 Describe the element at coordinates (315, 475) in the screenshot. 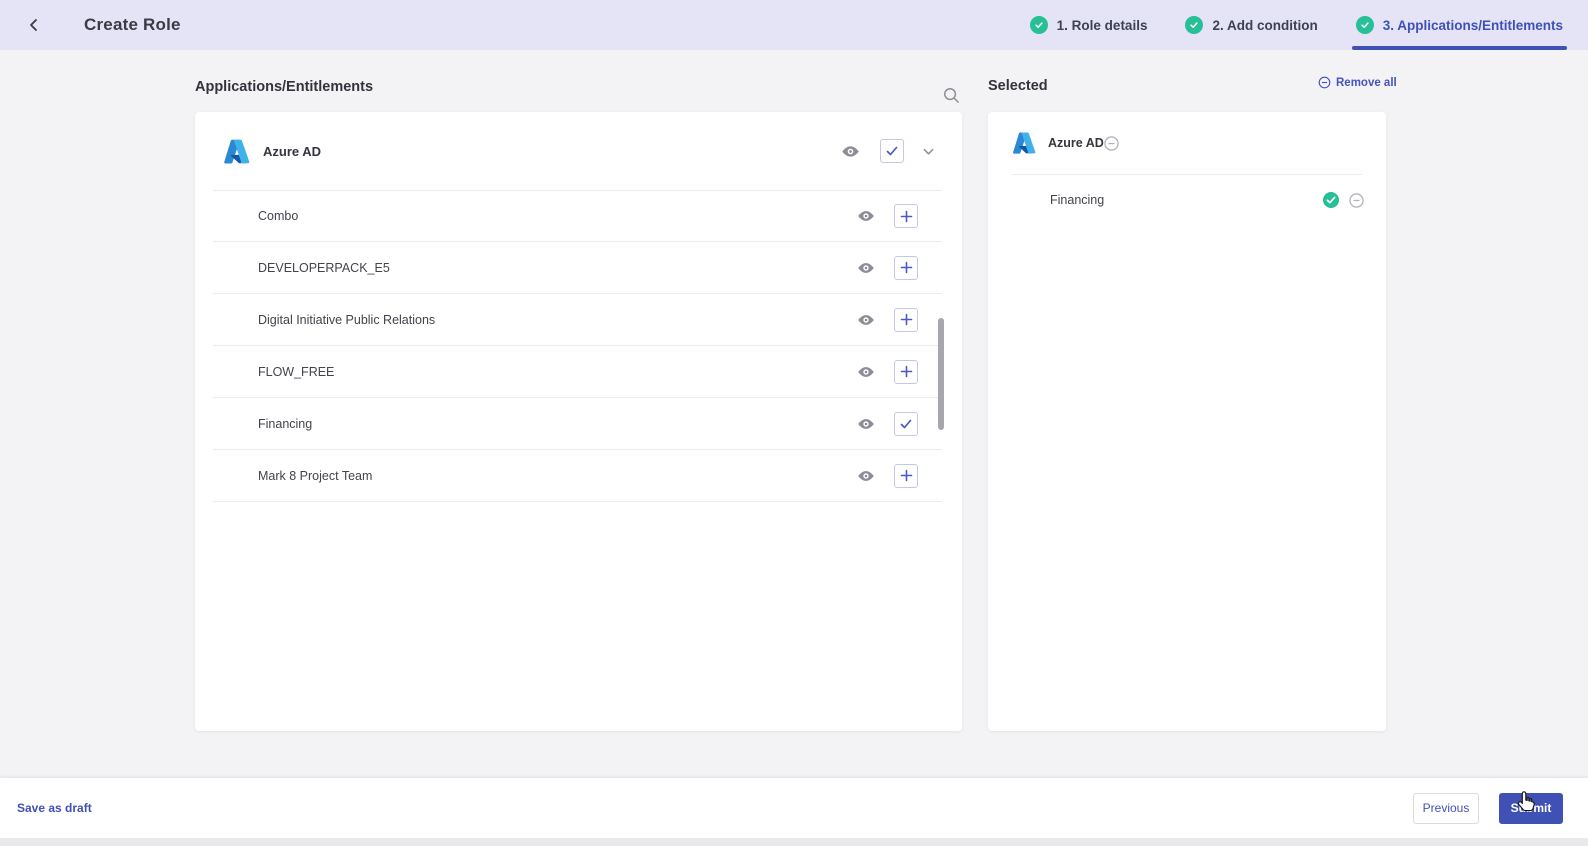

I see `entitlement-name: Mark 8 Project Team` at that location.